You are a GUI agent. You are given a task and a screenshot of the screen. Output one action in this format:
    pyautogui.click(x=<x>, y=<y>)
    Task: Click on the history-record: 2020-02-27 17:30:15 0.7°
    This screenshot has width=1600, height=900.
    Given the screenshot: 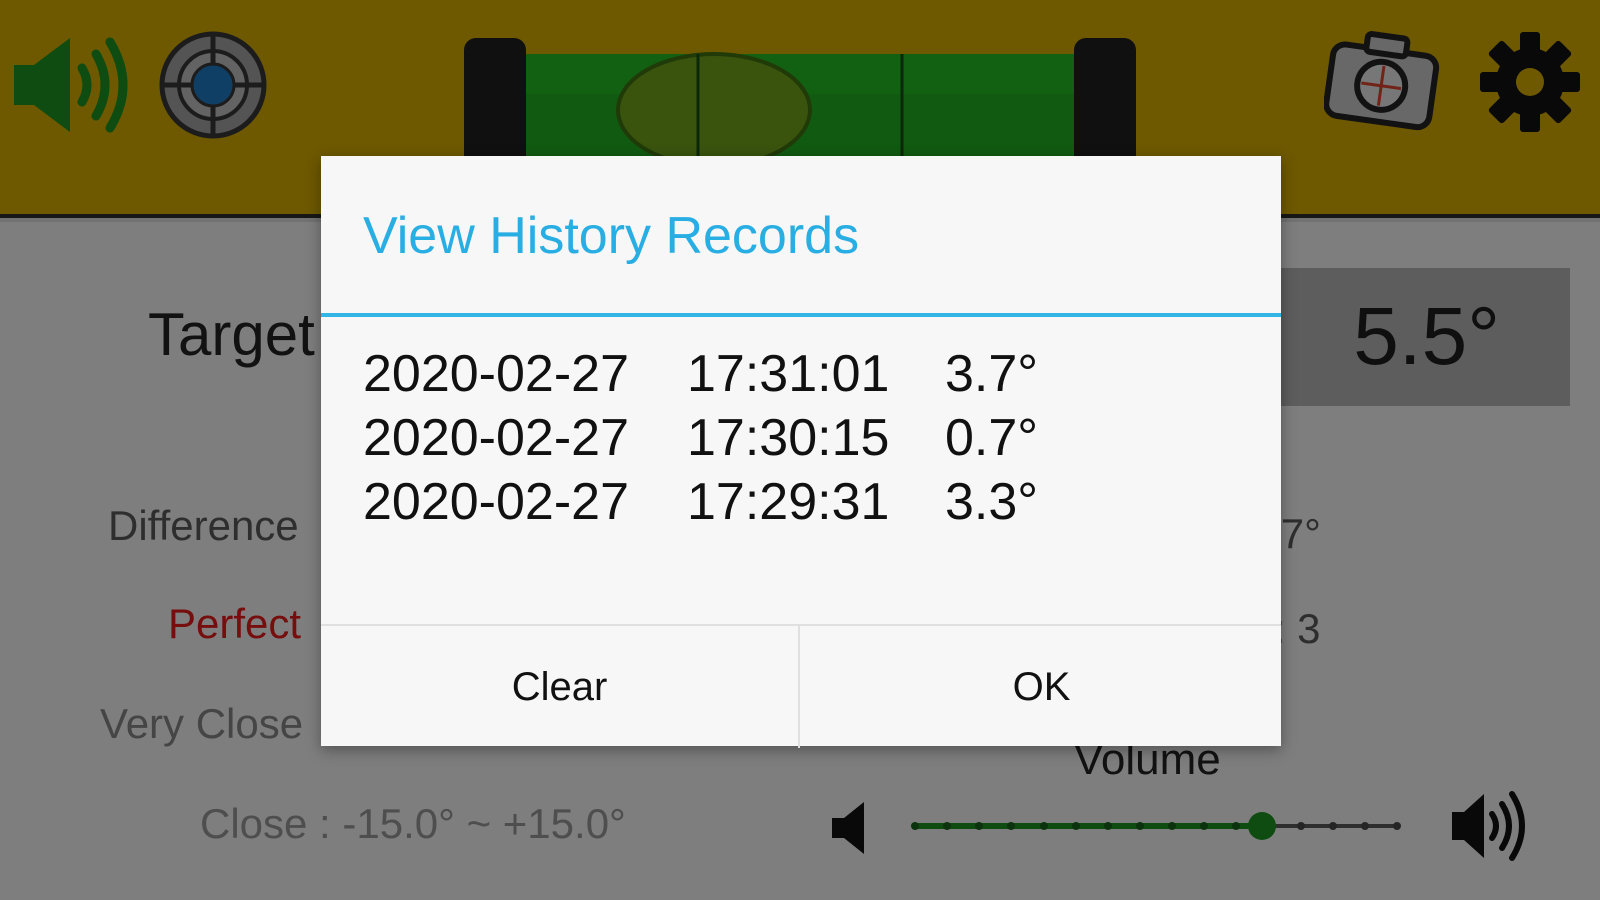 What is the action you would take?
    pyautogui.click(x=700, y=440)
    